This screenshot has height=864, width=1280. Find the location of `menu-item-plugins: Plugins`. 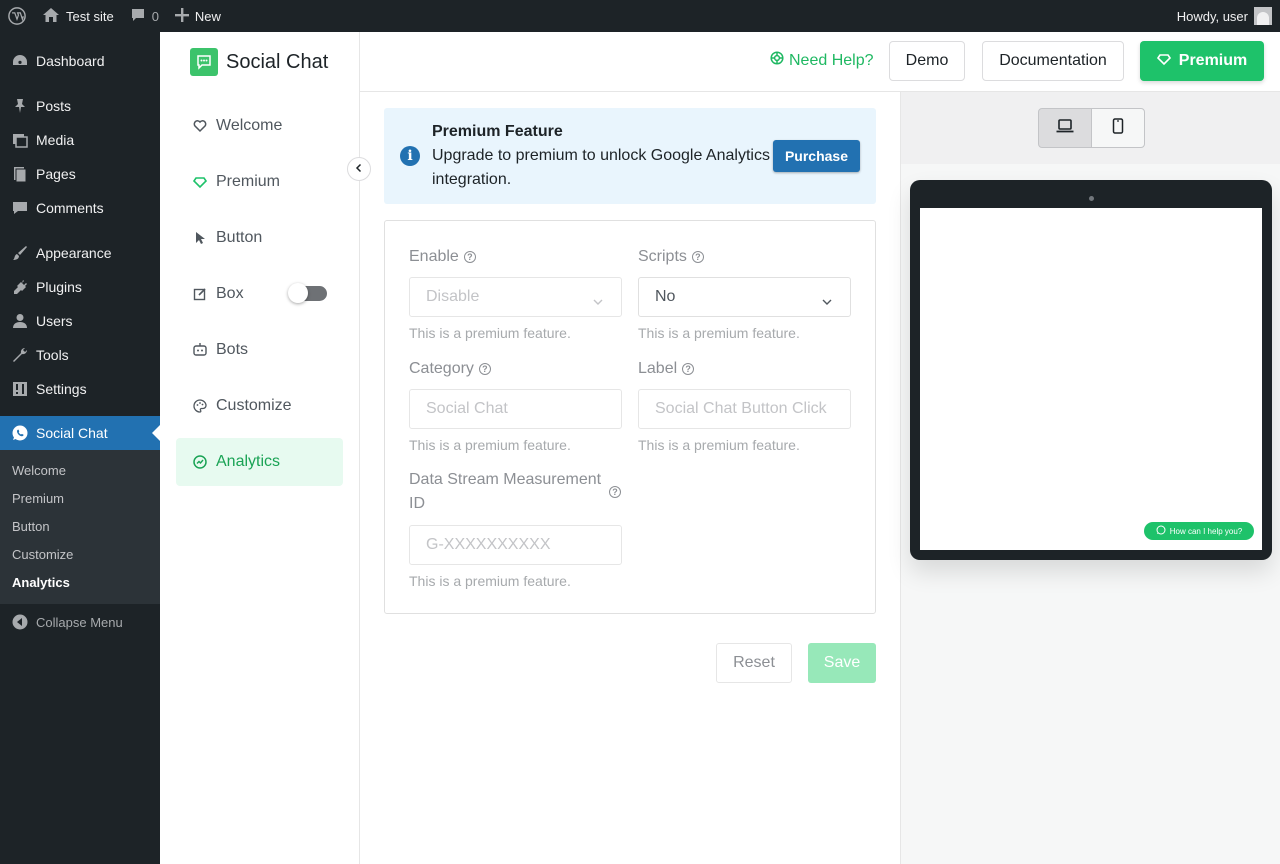

menu-item-plugins: Plugins is located at coordinates (80, 287).